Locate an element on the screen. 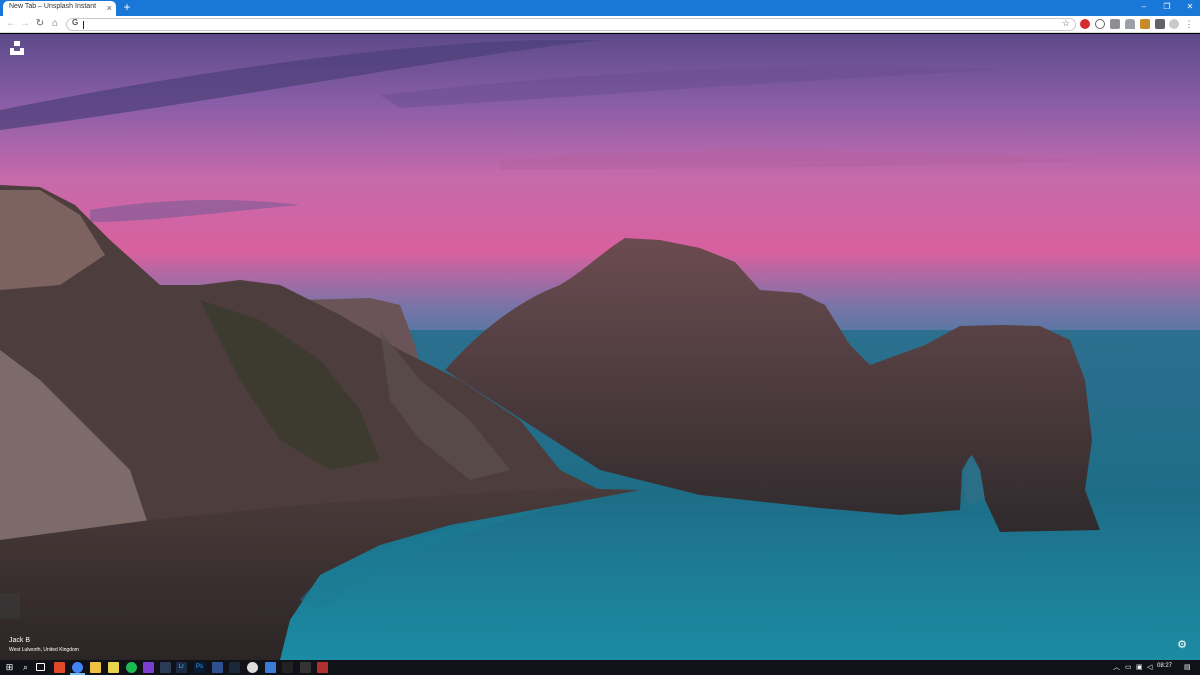 The image size is (1200, 675). file-explorer-icon is located at coordinates (95, 667).